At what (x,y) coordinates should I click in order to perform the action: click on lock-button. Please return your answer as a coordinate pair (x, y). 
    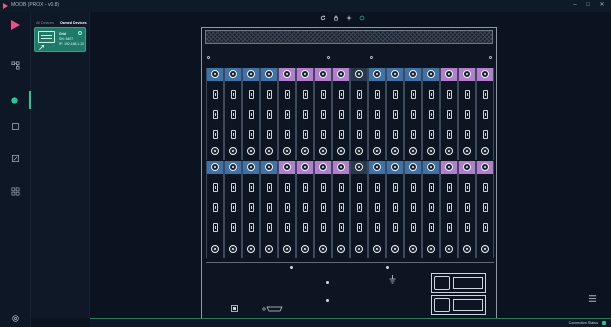
    Looking at the image, I should click on (335, 18).